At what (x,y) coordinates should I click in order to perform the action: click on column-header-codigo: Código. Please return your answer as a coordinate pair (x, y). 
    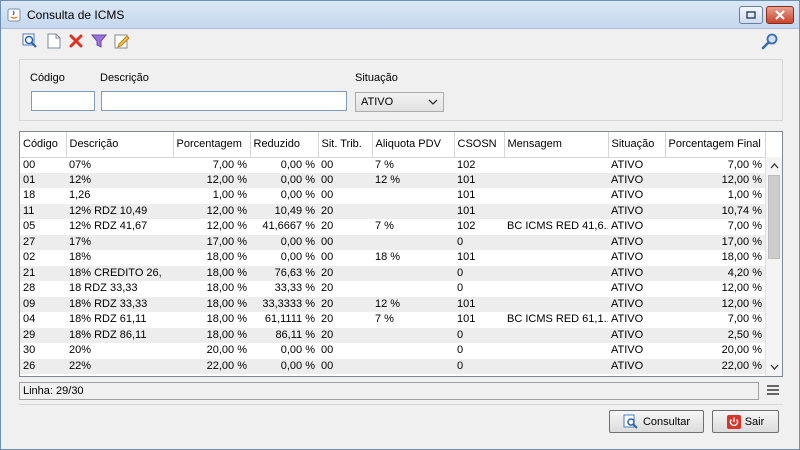
    Looking at the image, I should click on (43, 145).